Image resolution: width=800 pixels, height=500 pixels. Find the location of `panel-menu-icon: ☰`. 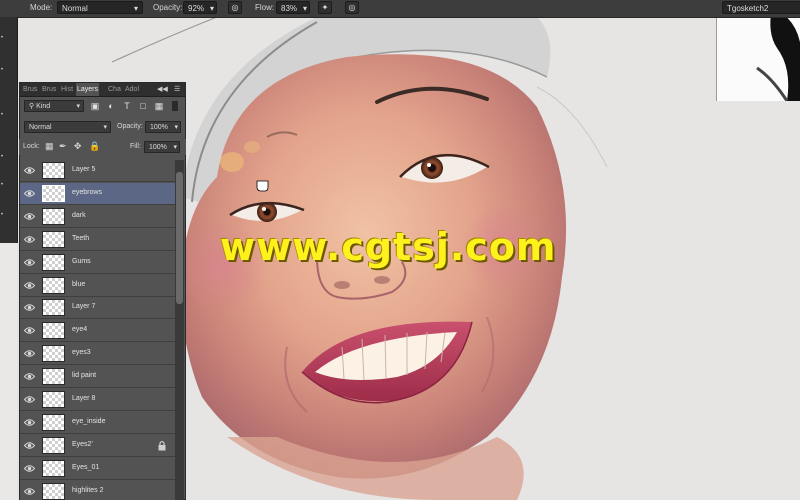

panel-menu-icon: ☰ is located at coordinates (177, 89).